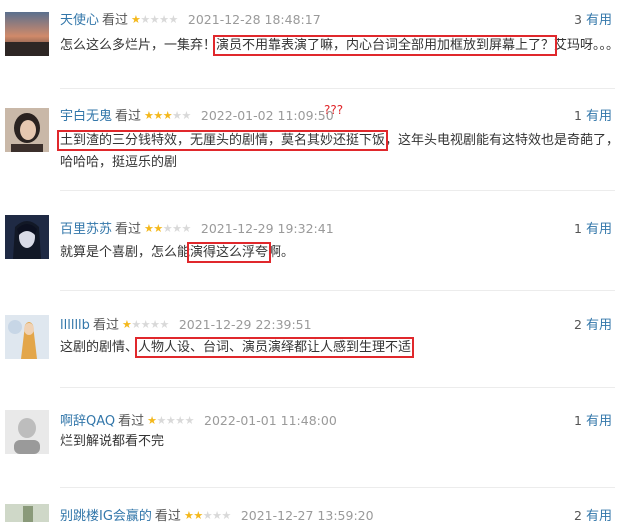 The image size is (640, 525). What do you see at coordinates (86, 229) in the screenshot?
I see `username-link: 百里苏苏` at bounding box center [86, 229].